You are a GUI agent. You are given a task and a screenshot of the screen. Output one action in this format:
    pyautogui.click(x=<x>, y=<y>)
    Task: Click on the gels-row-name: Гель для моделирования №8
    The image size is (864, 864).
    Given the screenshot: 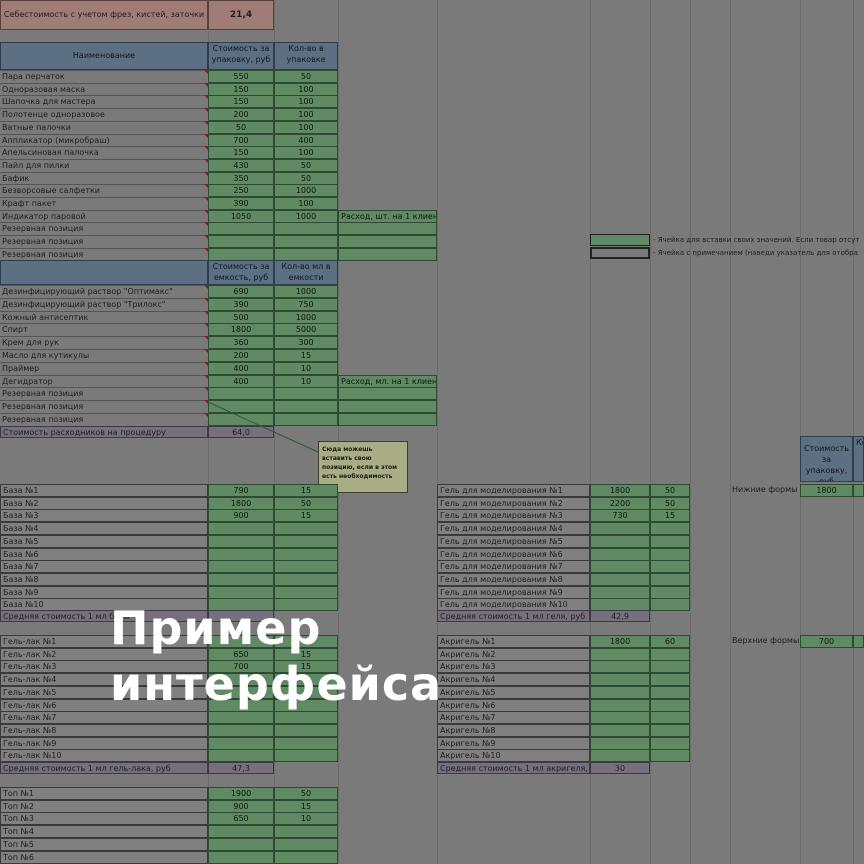 What is the action you would take?
    pyautogui.click(x=513, y=579)
    